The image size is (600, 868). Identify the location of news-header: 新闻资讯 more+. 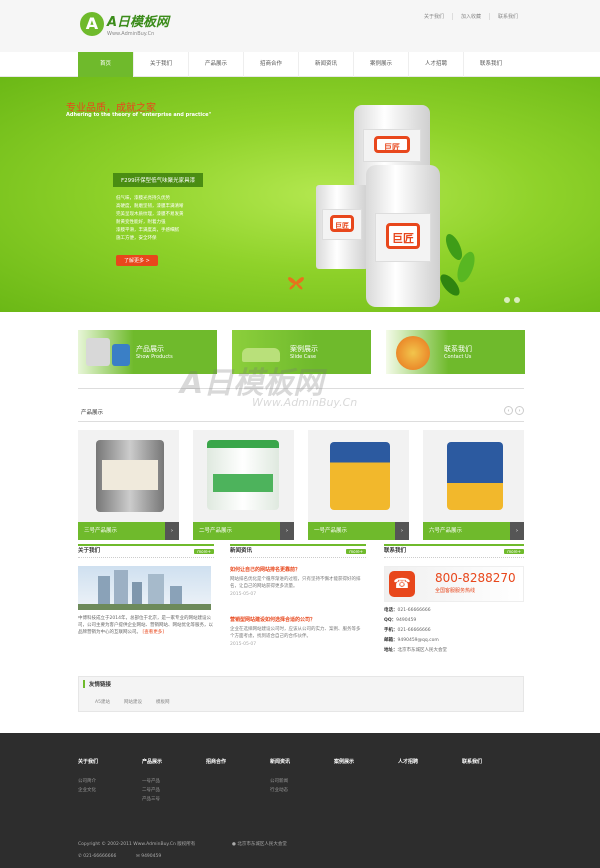
(298, 551).